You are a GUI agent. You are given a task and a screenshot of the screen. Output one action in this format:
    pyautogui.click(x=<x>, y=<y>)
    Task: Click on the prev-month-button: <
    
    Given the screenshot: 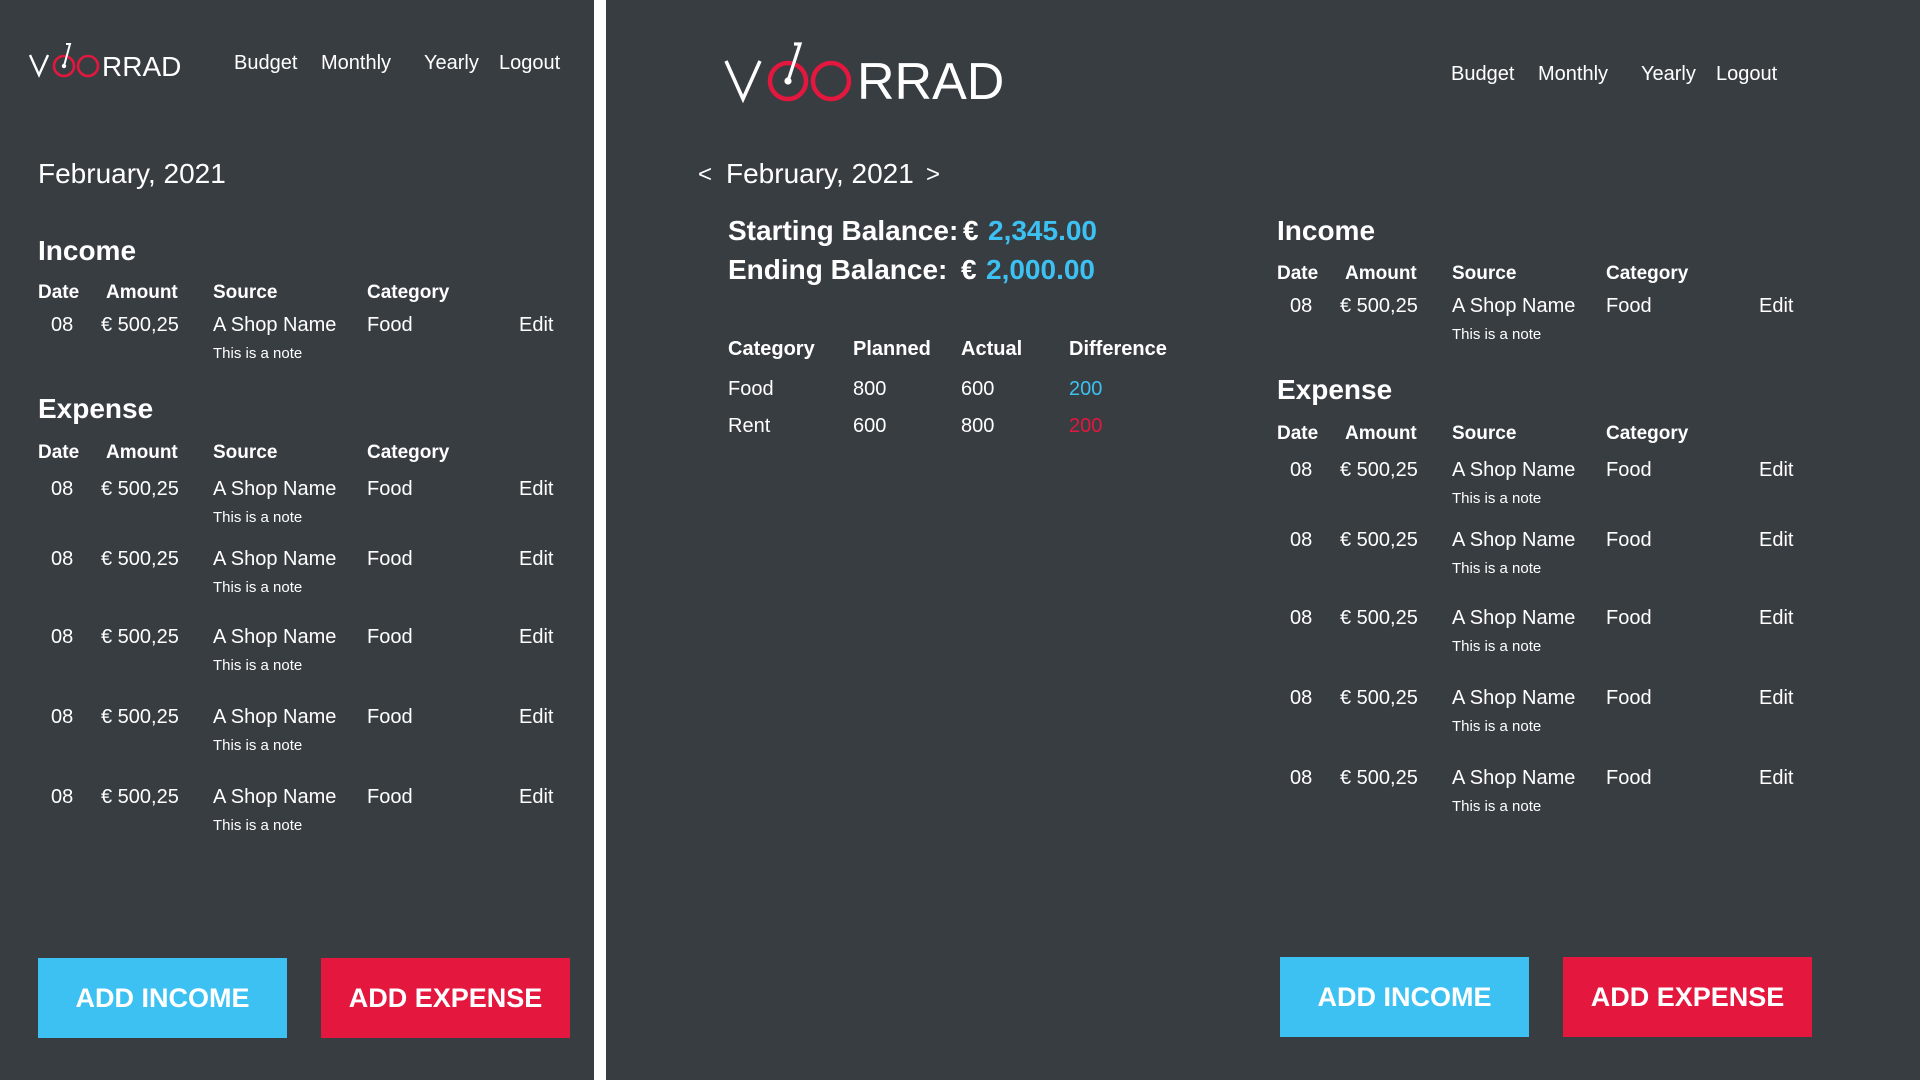 What is the action you would take?
    pyautogui.click(x=705, y=175)
    